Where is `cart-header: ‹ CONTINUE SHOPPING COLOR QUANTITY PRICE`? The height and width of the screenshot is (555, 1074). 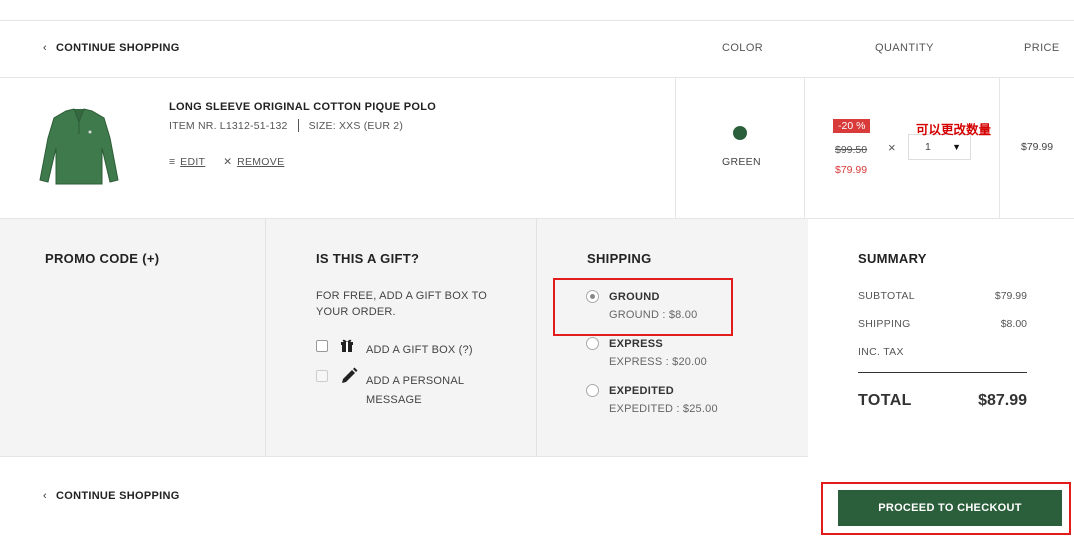 cart-header: ‹ CONTINUE SHOPPING COLOR QUANTITY PRICE is located at coordinates (537, 49).